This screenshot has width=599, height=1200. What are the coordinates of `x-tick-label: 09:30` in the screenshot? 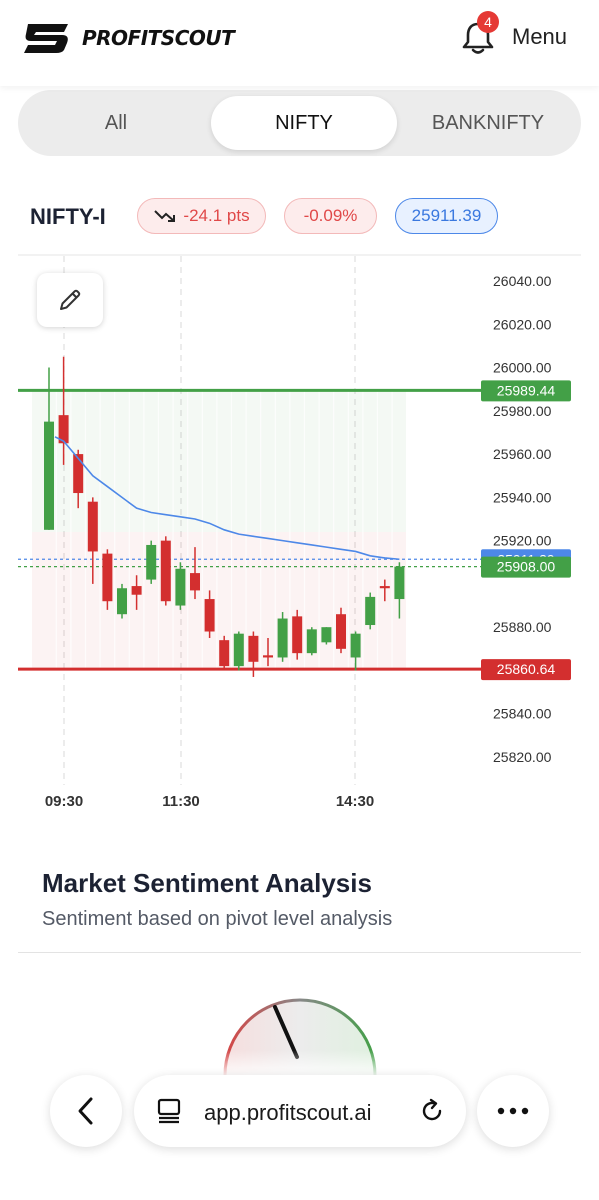 It's located at (64, 801).